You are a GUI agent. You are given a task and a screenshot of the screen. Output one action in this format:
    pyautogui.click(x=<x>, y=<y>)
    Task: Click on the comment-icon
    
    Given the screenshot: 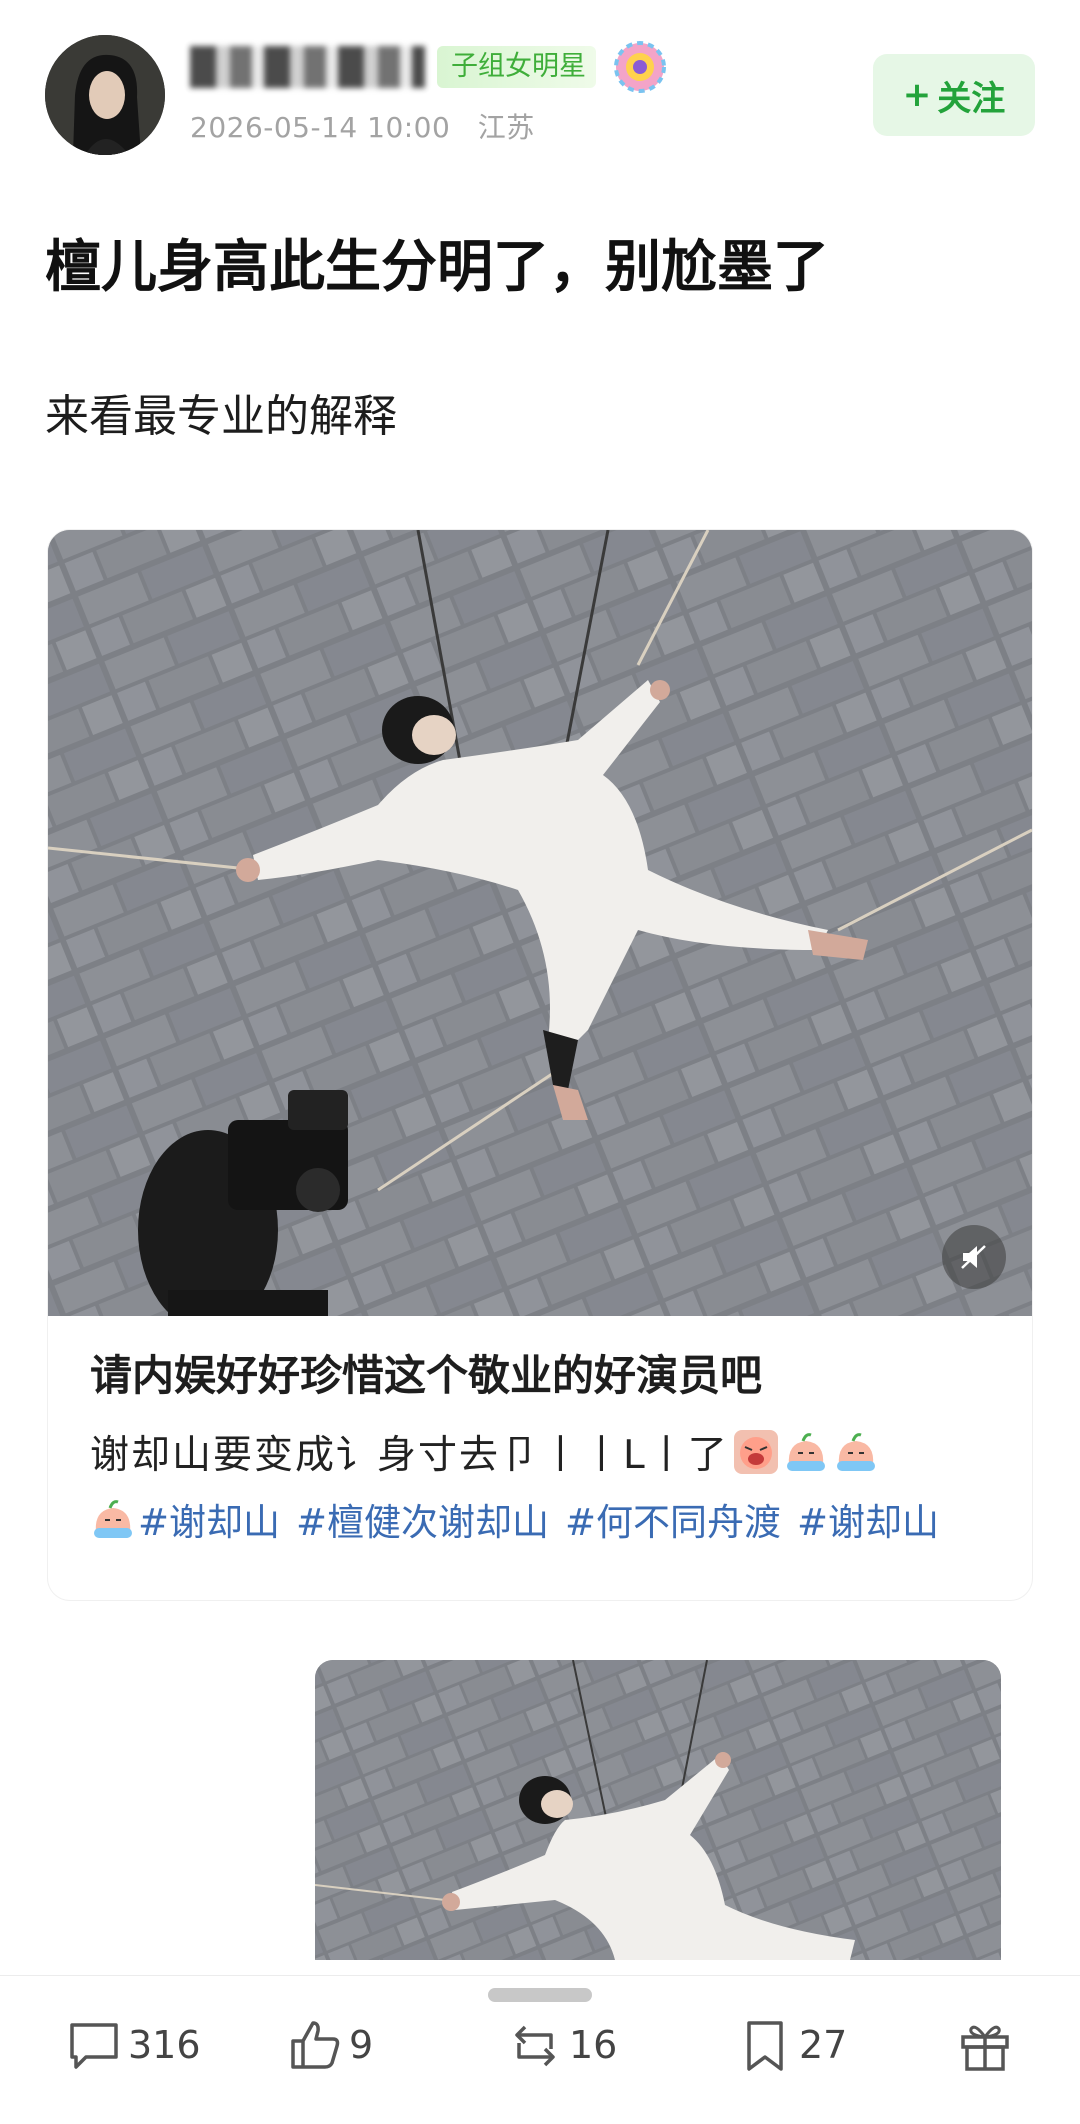 What is the action you would take?
    pyautogui.click(x=94, y=2046)
    